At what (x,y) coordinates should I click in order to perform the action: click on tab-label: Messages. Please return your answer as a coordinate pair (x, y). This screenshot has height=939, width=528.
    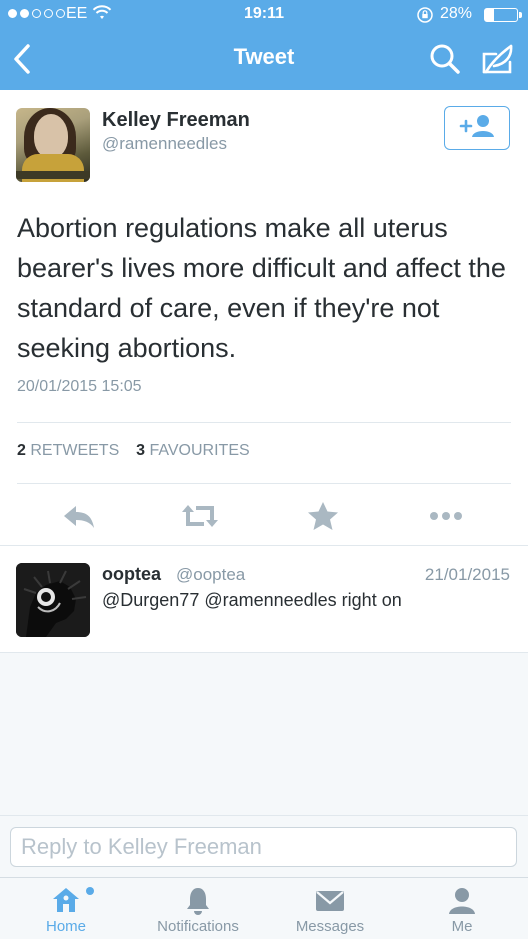
    Looking at the image, I should click on (330, 926).